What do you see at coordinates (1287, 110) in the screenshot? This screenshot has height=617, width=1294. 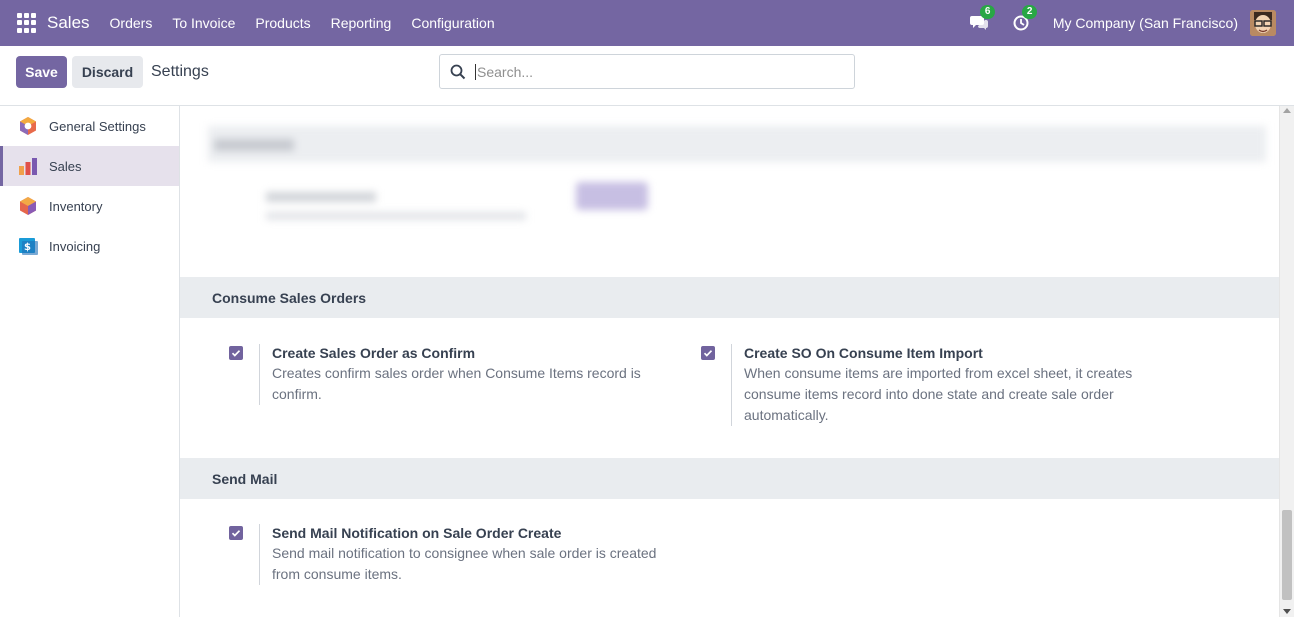 I see `scroll-up-arrow-icon` at bounding box center [1287, 110].